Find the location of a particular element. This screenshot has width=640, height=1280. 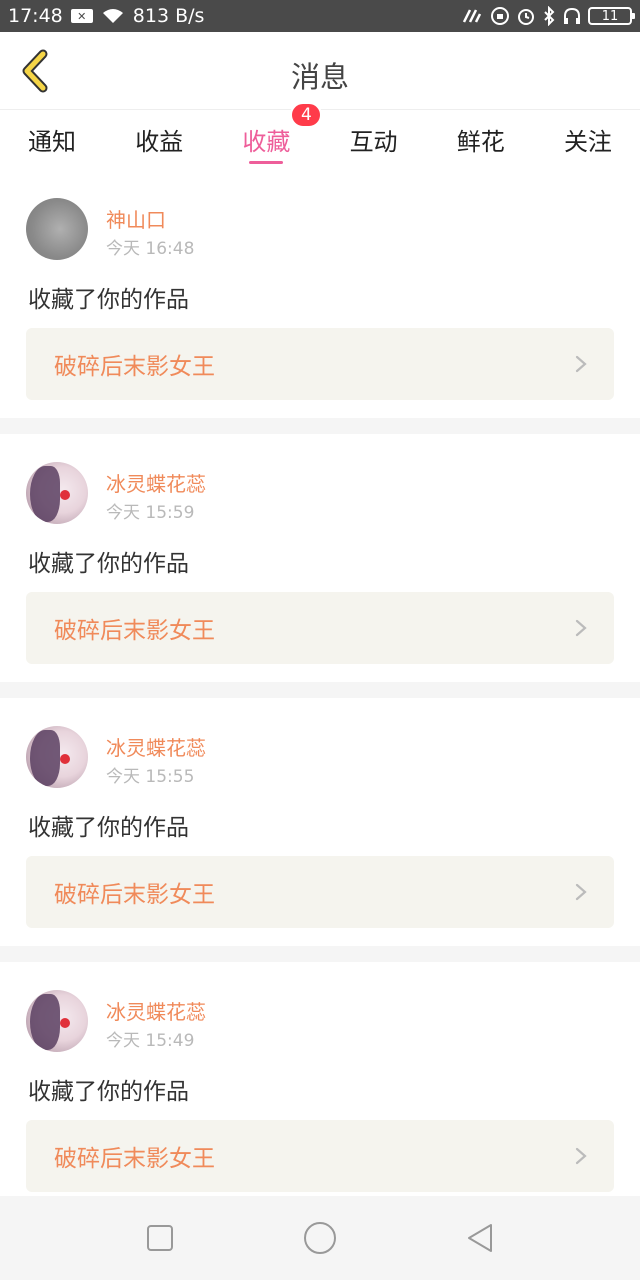

header: 消息 is located at coordinates (320, 71).